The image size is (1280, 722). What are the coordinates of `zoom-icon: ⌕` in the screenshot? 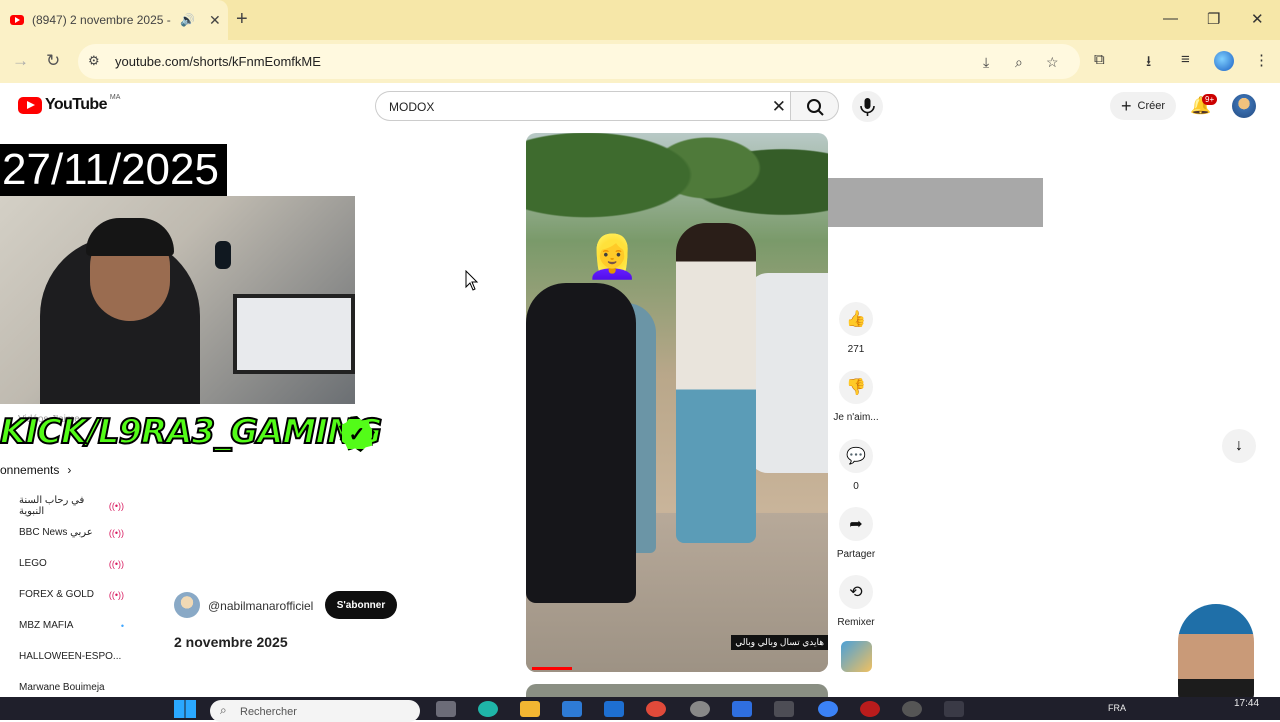 It's located at (1019, 62).